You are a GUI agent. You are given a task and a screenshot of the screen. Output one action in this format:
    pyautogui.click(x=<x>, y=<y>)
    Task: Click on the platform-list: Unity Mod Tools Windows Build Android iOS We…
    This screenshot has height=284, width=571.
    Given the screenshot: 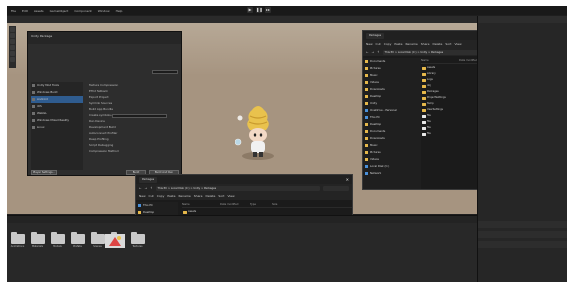 What is the action you would take?
    pyautogui.click(x=57, y=126)
    